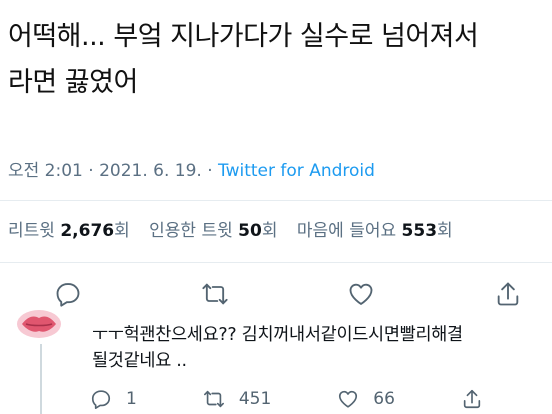  Describe the element at coordinates (101, 399) in the screenshot. I see `reply-icon` at that location.